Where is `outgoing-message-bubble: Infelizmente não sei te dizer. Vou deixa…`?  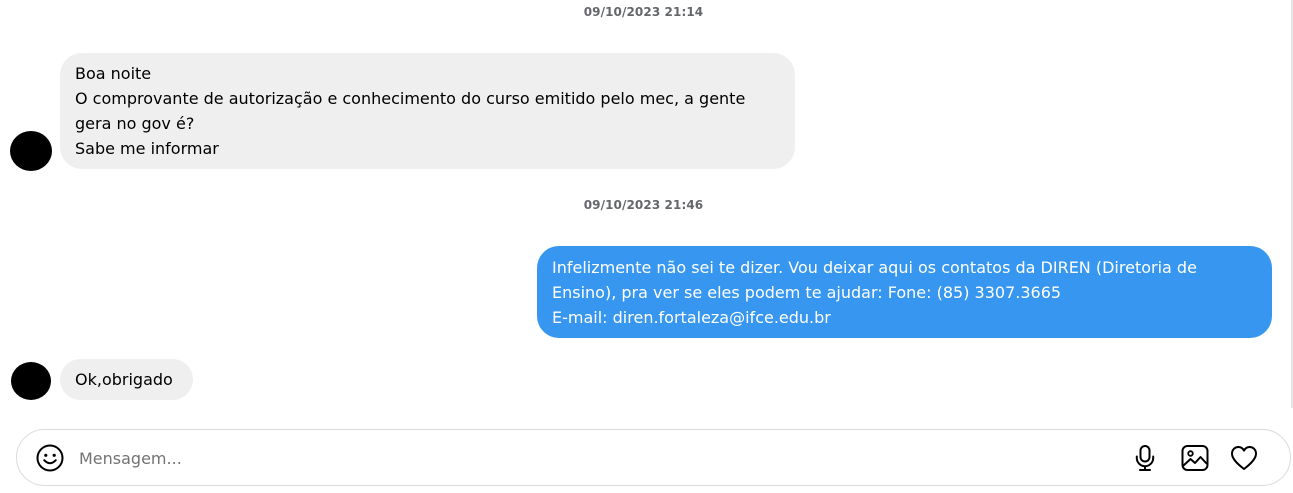 outgoing-message-bubble: Infelizmente não sei te dizer. Vou deixa… is located at coordinates (904, 292).